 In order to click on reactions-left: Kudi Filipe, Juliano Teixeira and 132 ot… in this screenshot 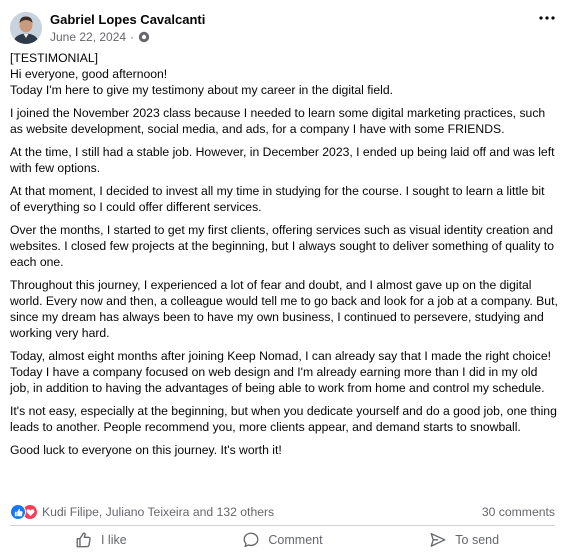, I will do `click(142, 512)`.